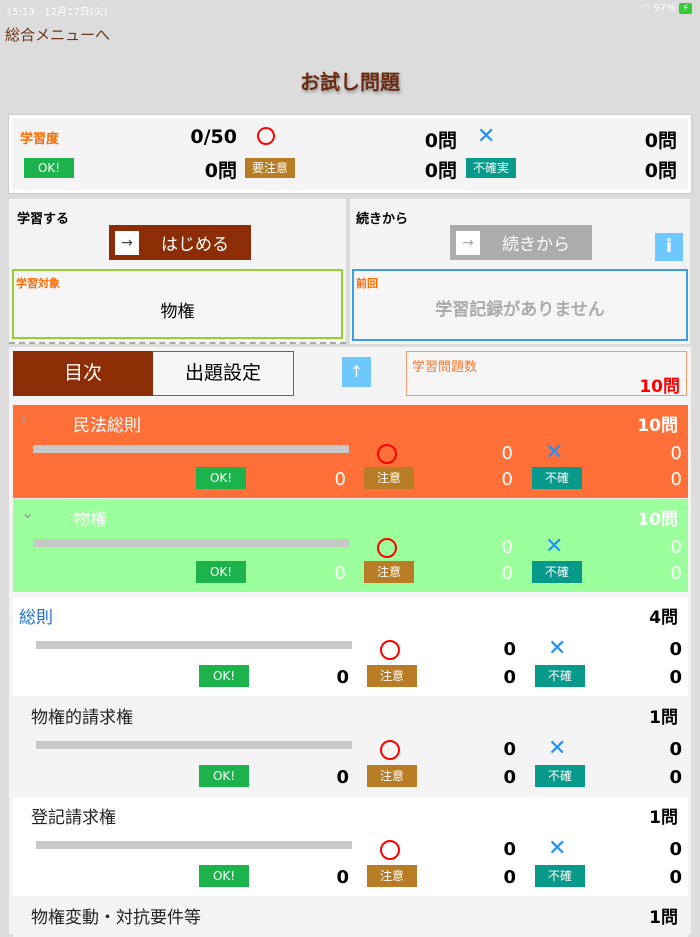 Image resolution: width=700 pixels, height=937 pixels. What do you see at coordinates (57, 34) in the screenshot?
I see `back-to-menu-link: 総合メニューへ` at bounding box center [57, 34].